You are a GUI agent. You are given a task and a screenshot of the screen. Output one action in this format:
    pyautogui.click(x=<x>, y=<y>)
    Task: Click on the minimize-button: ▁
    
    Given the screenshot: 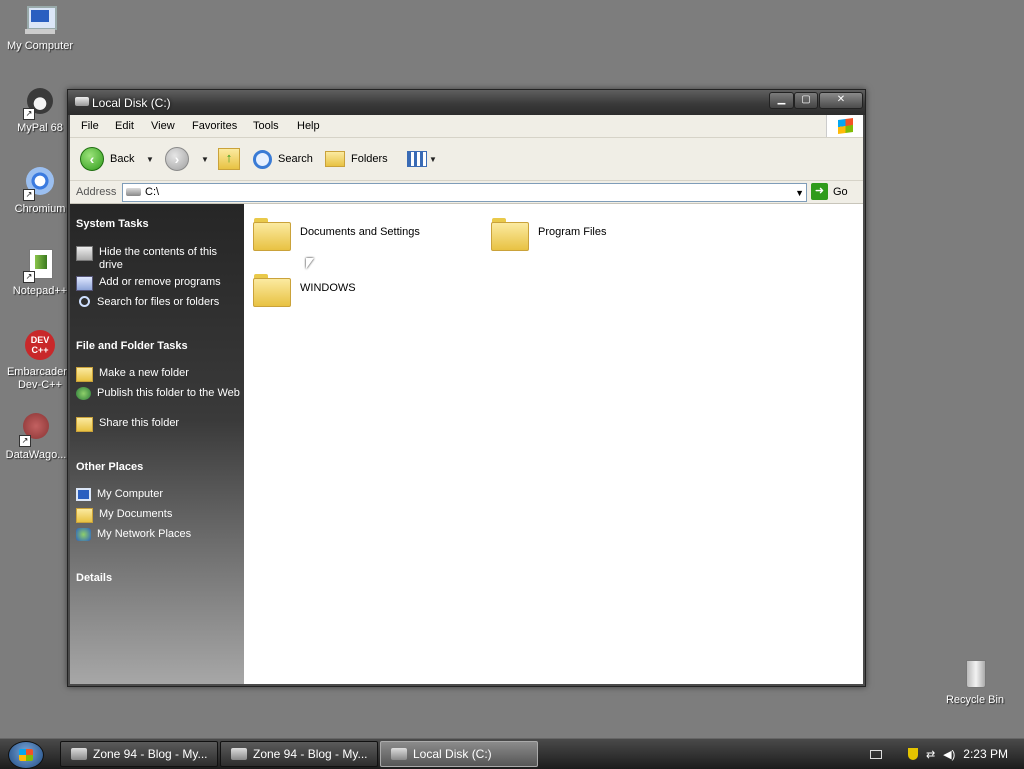 What is the action you would take?
    pyautogui.click(x=781, y=100)
    